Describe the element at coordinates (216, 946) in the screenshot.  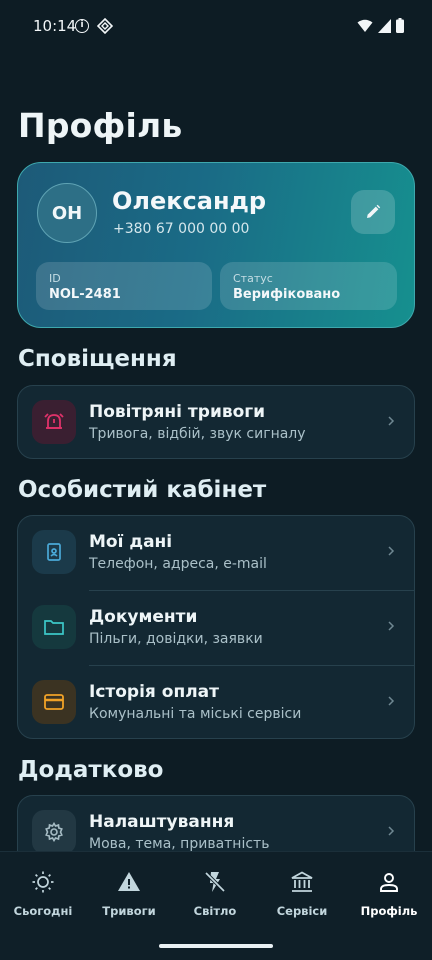
I see `home-indicator` at that location.